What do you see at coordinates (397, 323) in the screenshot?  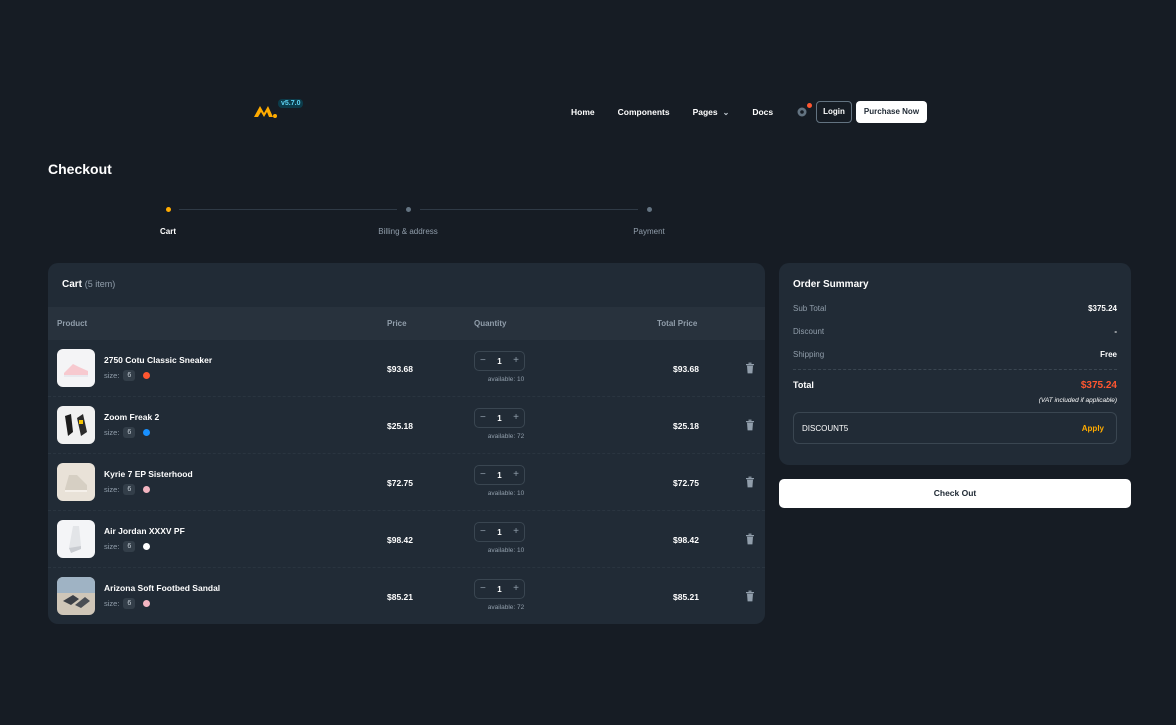 I see `col-price: Price` at bounding box center [397, 323].